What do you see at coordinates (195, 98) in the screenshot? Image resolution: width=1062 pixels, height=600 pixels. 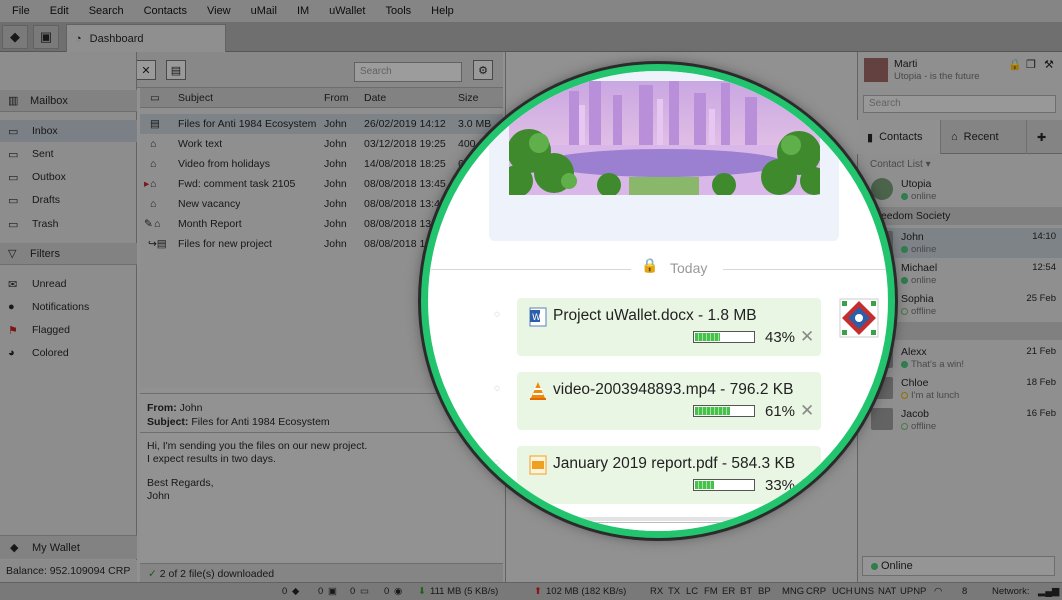 I see `col-subject: Subject` at bounding box center [195, 98].